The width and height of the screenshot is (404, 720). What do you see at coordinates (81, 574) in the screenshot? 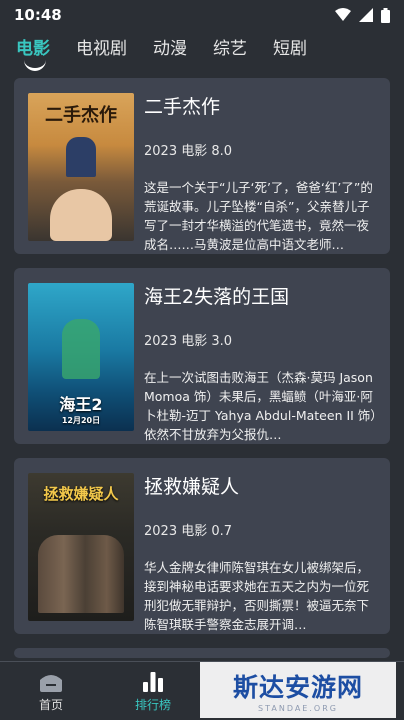
I see `poster-figures` at bounding box center [81, 574].